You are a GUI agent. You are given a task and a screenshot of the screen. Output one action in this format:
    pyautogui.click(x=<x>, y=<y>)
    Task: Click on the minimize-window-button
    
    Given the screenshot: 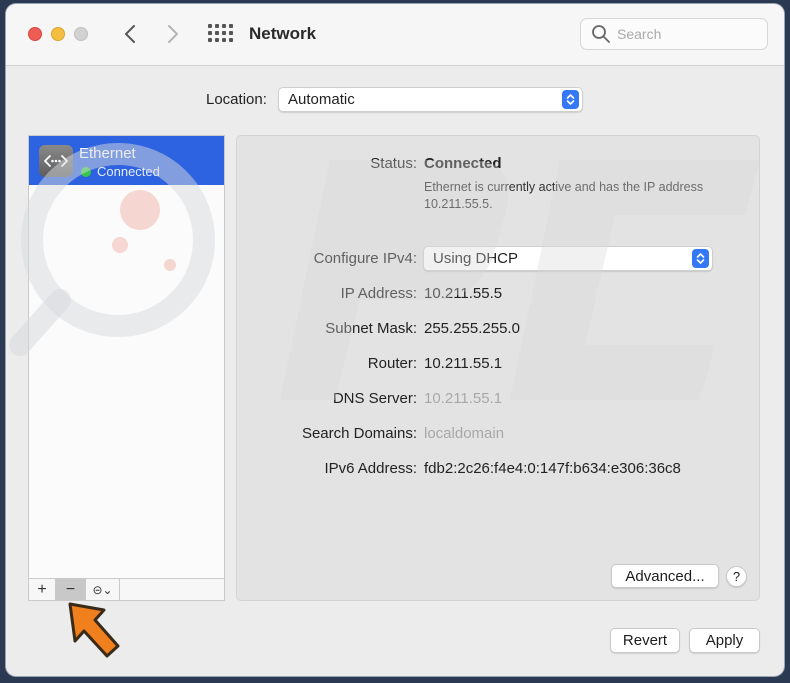 What is the action you would take?
    pyautogui.click(x=58, y=34)
    